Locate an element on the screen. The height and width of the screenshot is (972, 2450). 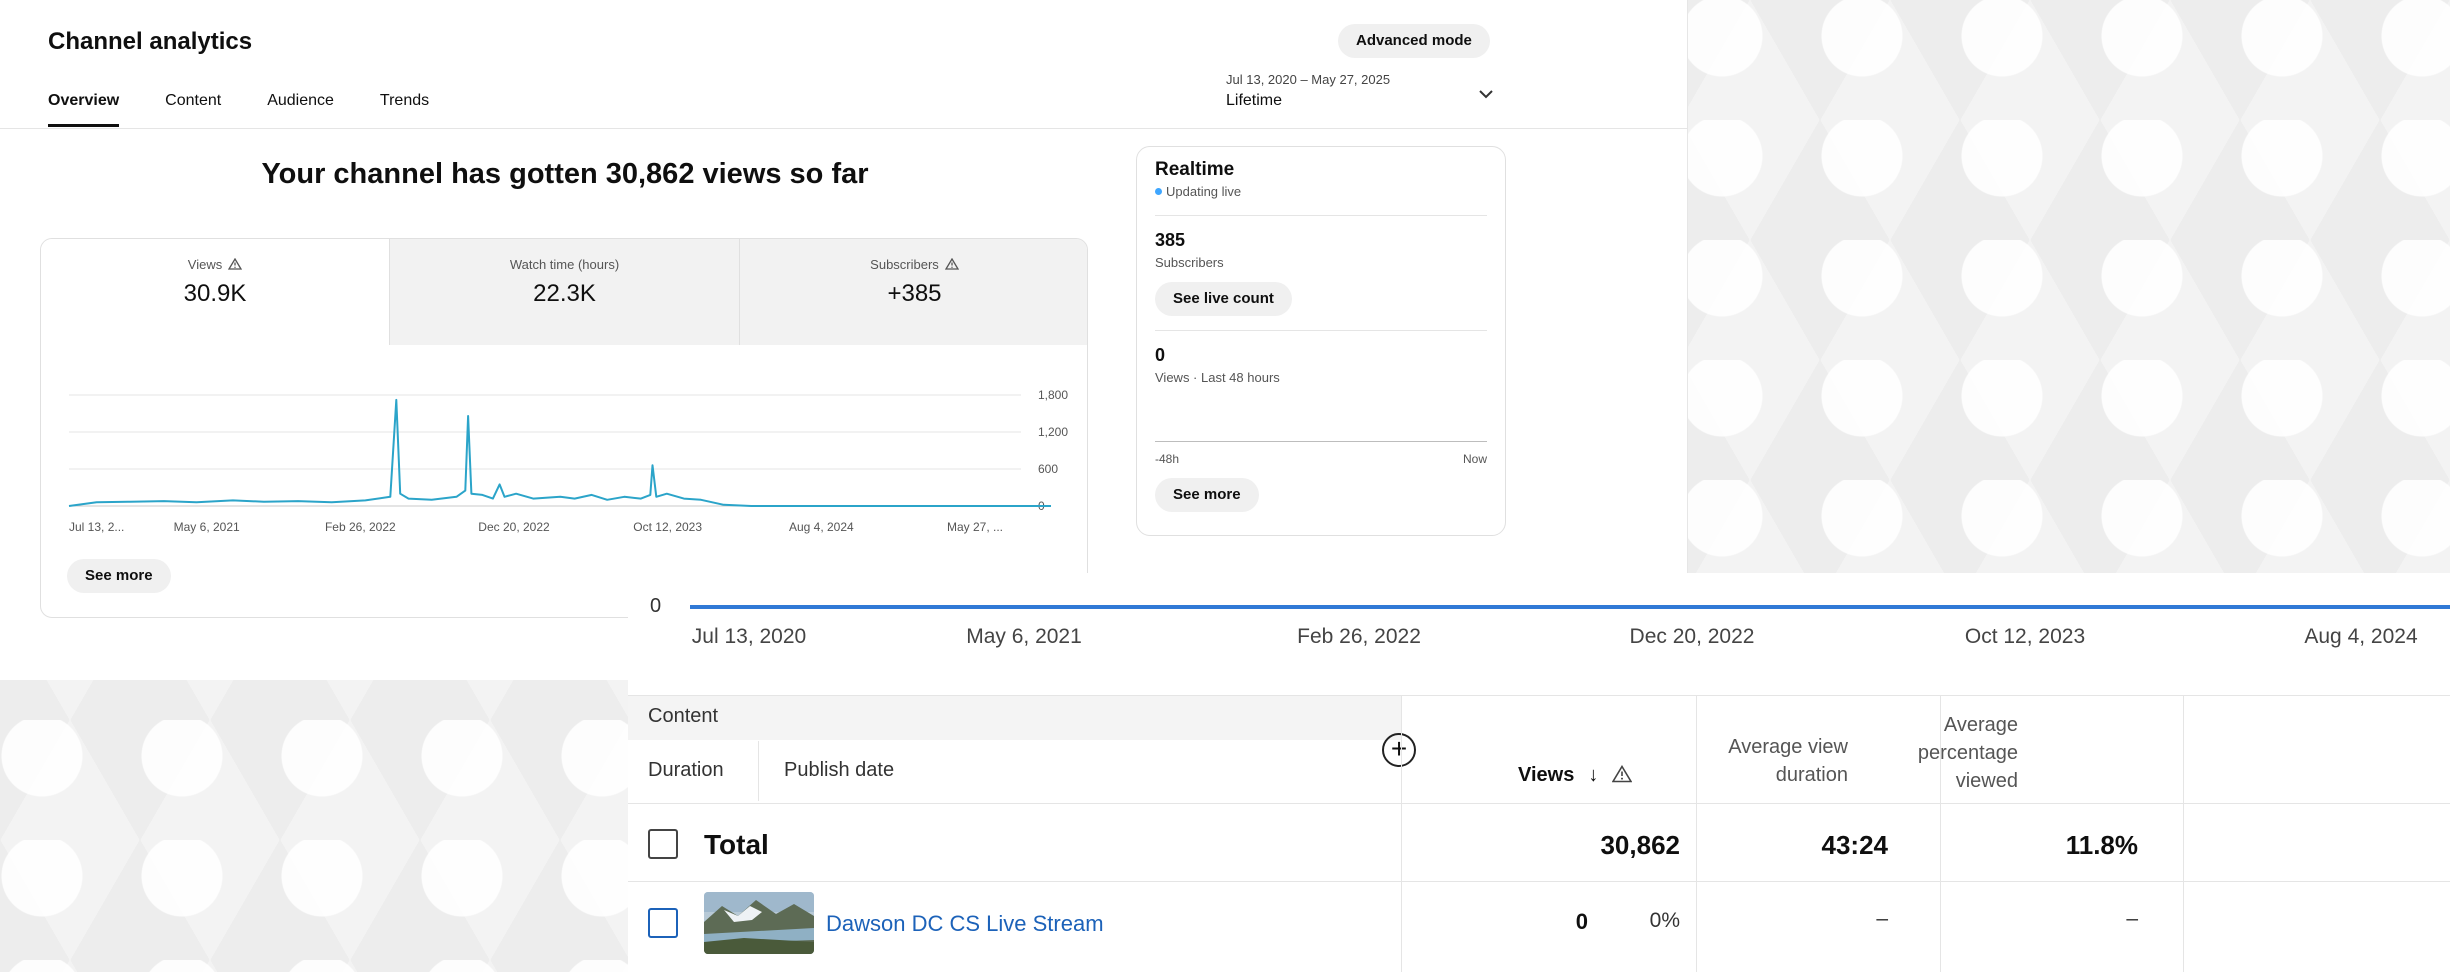
total-views-value: 30,862 is located at coordinates (1640, 845).